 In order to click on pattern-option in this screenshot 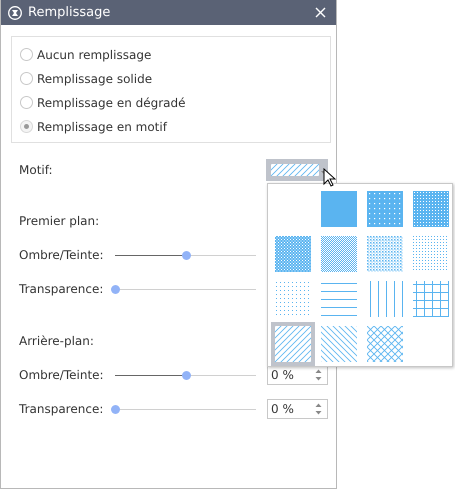, I will do `click(293, 344)`.